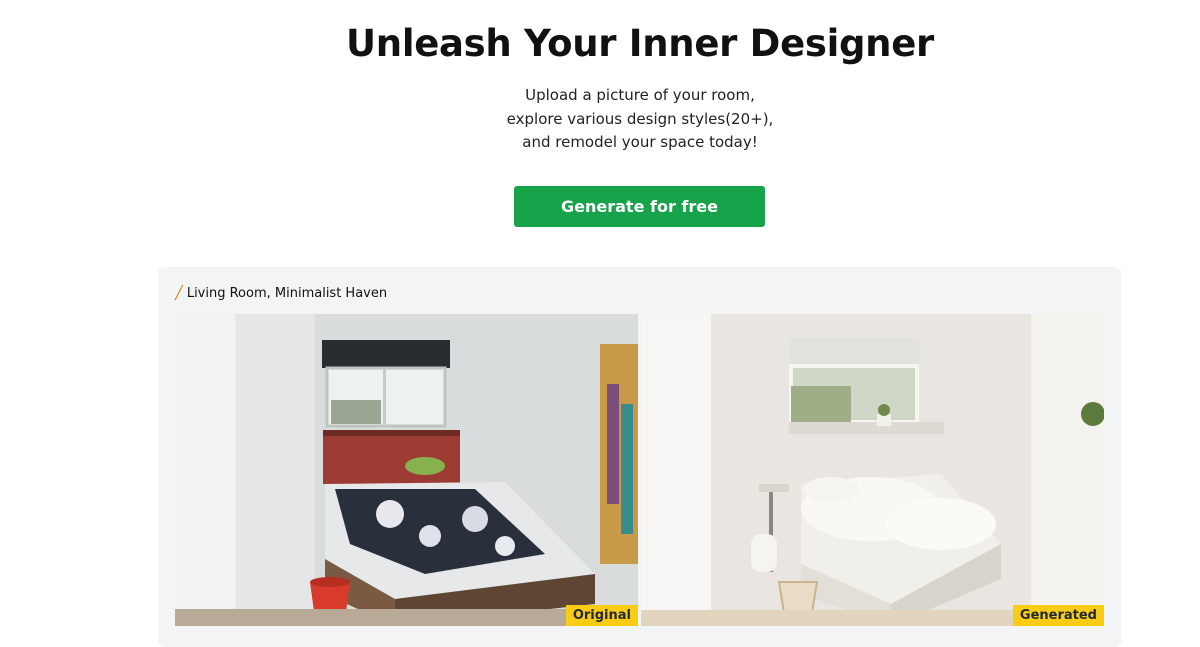  I want to click on showcase-caption: ╱ Living Room, Minimalist Haven, so click(281, 293).